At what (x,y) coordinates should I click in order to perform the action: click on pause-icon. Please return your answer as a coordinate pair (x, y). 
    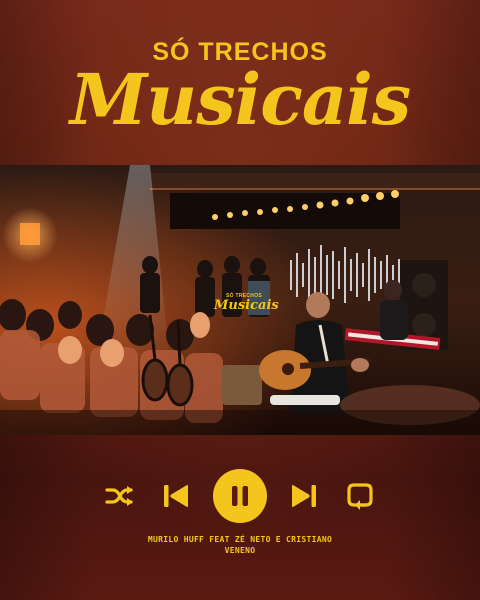
    Looking at the image, I should click on (240, 496).